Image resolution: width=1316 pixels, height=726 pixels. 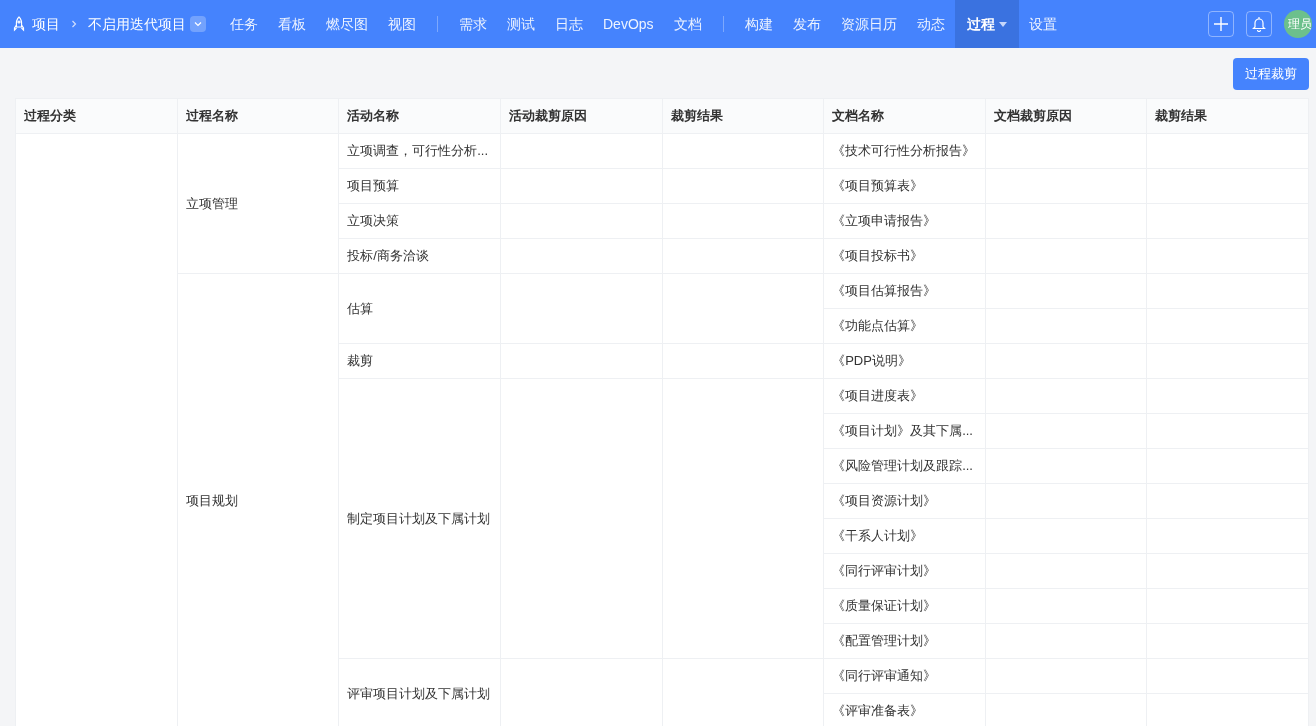 I want to click on rocket-icon, so click(x=19, y=24).